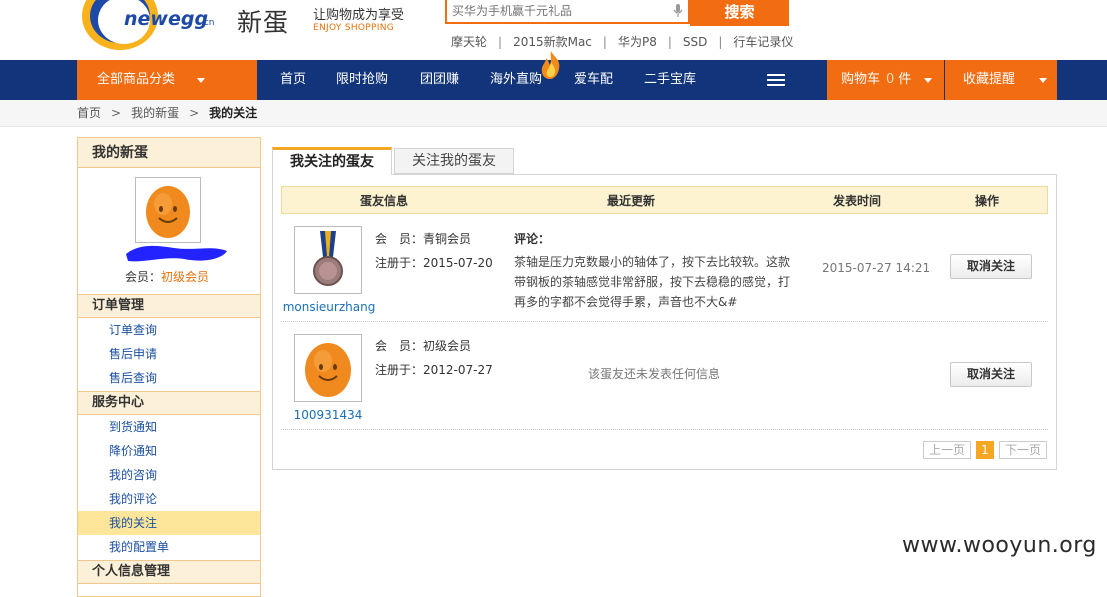  I want to click on hot-link-ssd: SSD, so click(695, 42).